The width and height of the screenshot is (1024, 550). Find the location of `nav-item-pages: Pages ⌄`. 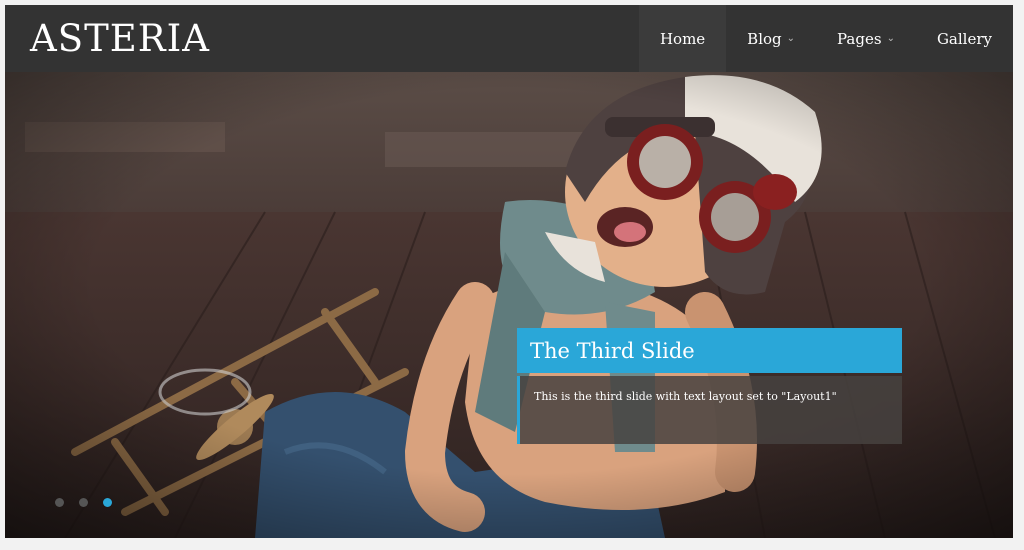

nav-item-pages: Pages ⌄ is located at coordinates (866, 38).